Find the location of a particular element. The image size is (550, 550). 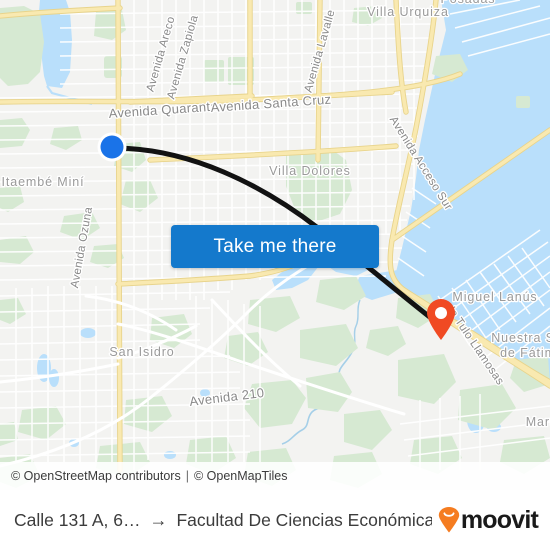

place-label-nuestra-senora-1: Nuestra Se is located at coordinates (520, 338).